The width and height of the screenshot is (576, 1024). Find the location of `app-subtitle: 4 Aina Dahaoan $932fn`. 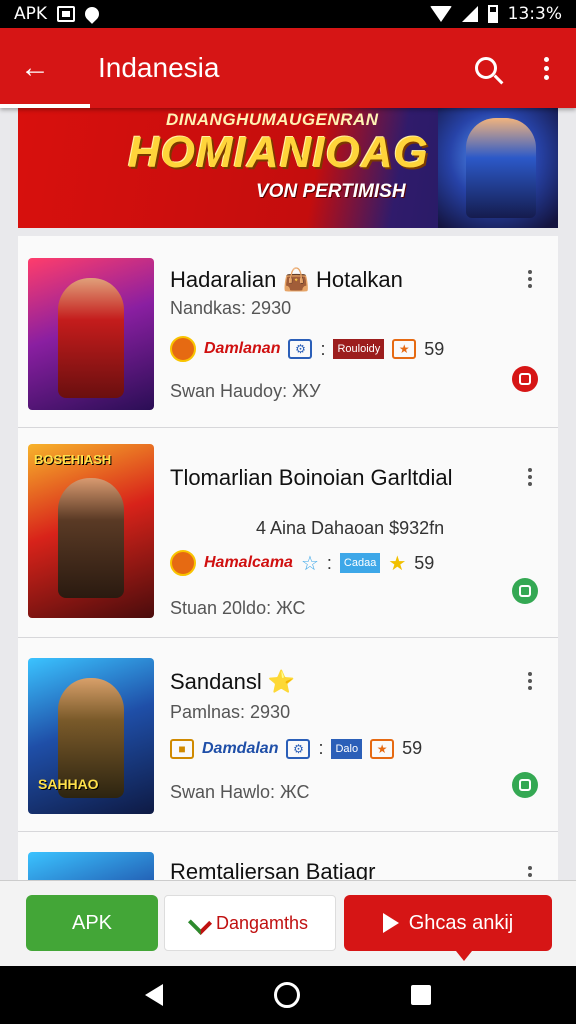

app-subtitle: 4 Aina Dahaoan $932fn is located at coordinates (350, 528).